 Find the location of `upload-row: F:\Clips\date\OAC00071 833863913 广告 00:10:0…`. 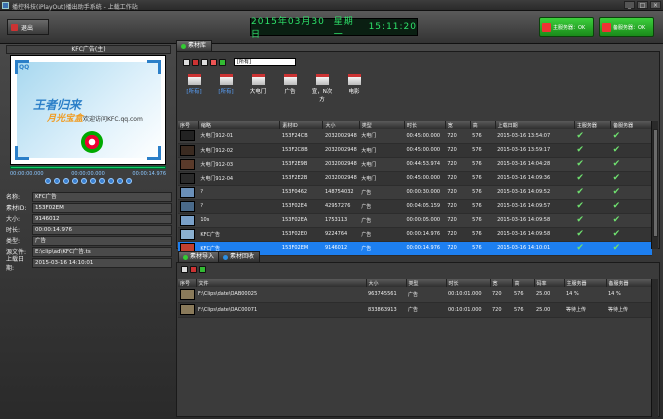

upload-row: F:\Clips\date\OAC00071 833863913 广告 00:10:0… is located at coordinates (415, 310).